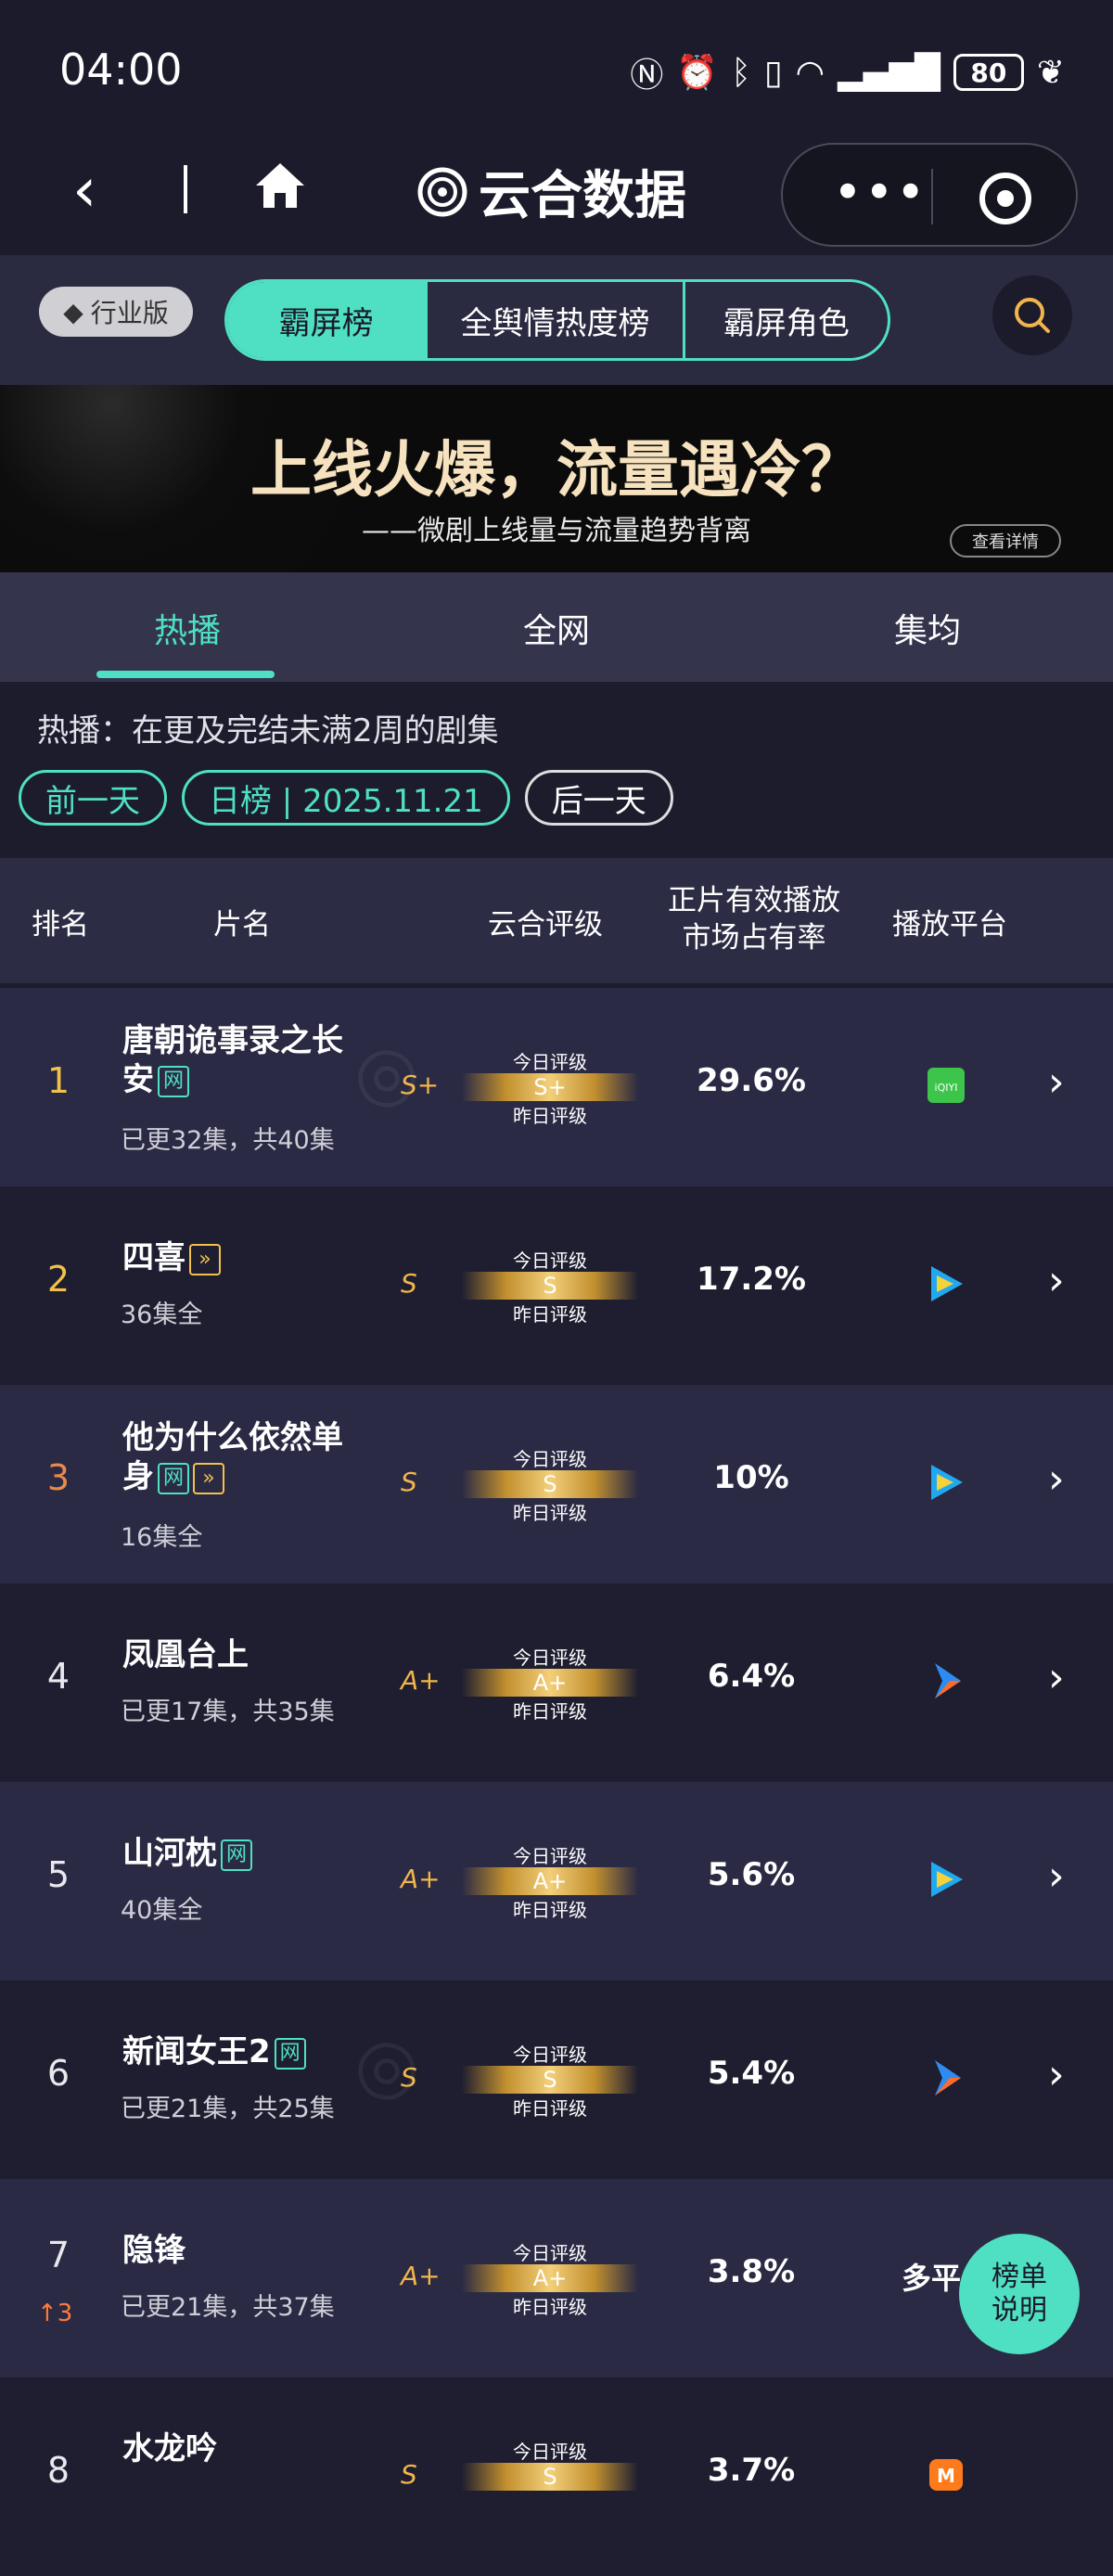 Image resolution: width=1113 pixels, height=2576 pixels. Describe the element at coordinates (328, 320) in the screenshot. I see `tab-screen-ranking: 霸屏榜` at that location.